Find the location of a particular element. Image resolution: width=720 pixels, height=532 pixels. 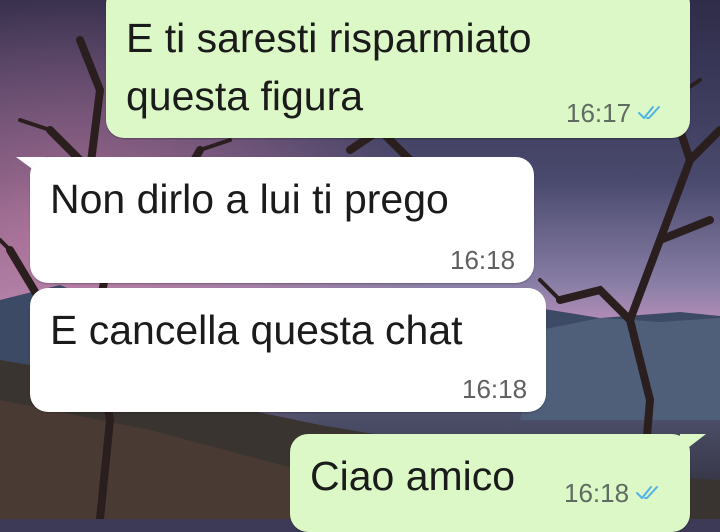

message-meta: 16:17 is located at coordinates (616, 113).